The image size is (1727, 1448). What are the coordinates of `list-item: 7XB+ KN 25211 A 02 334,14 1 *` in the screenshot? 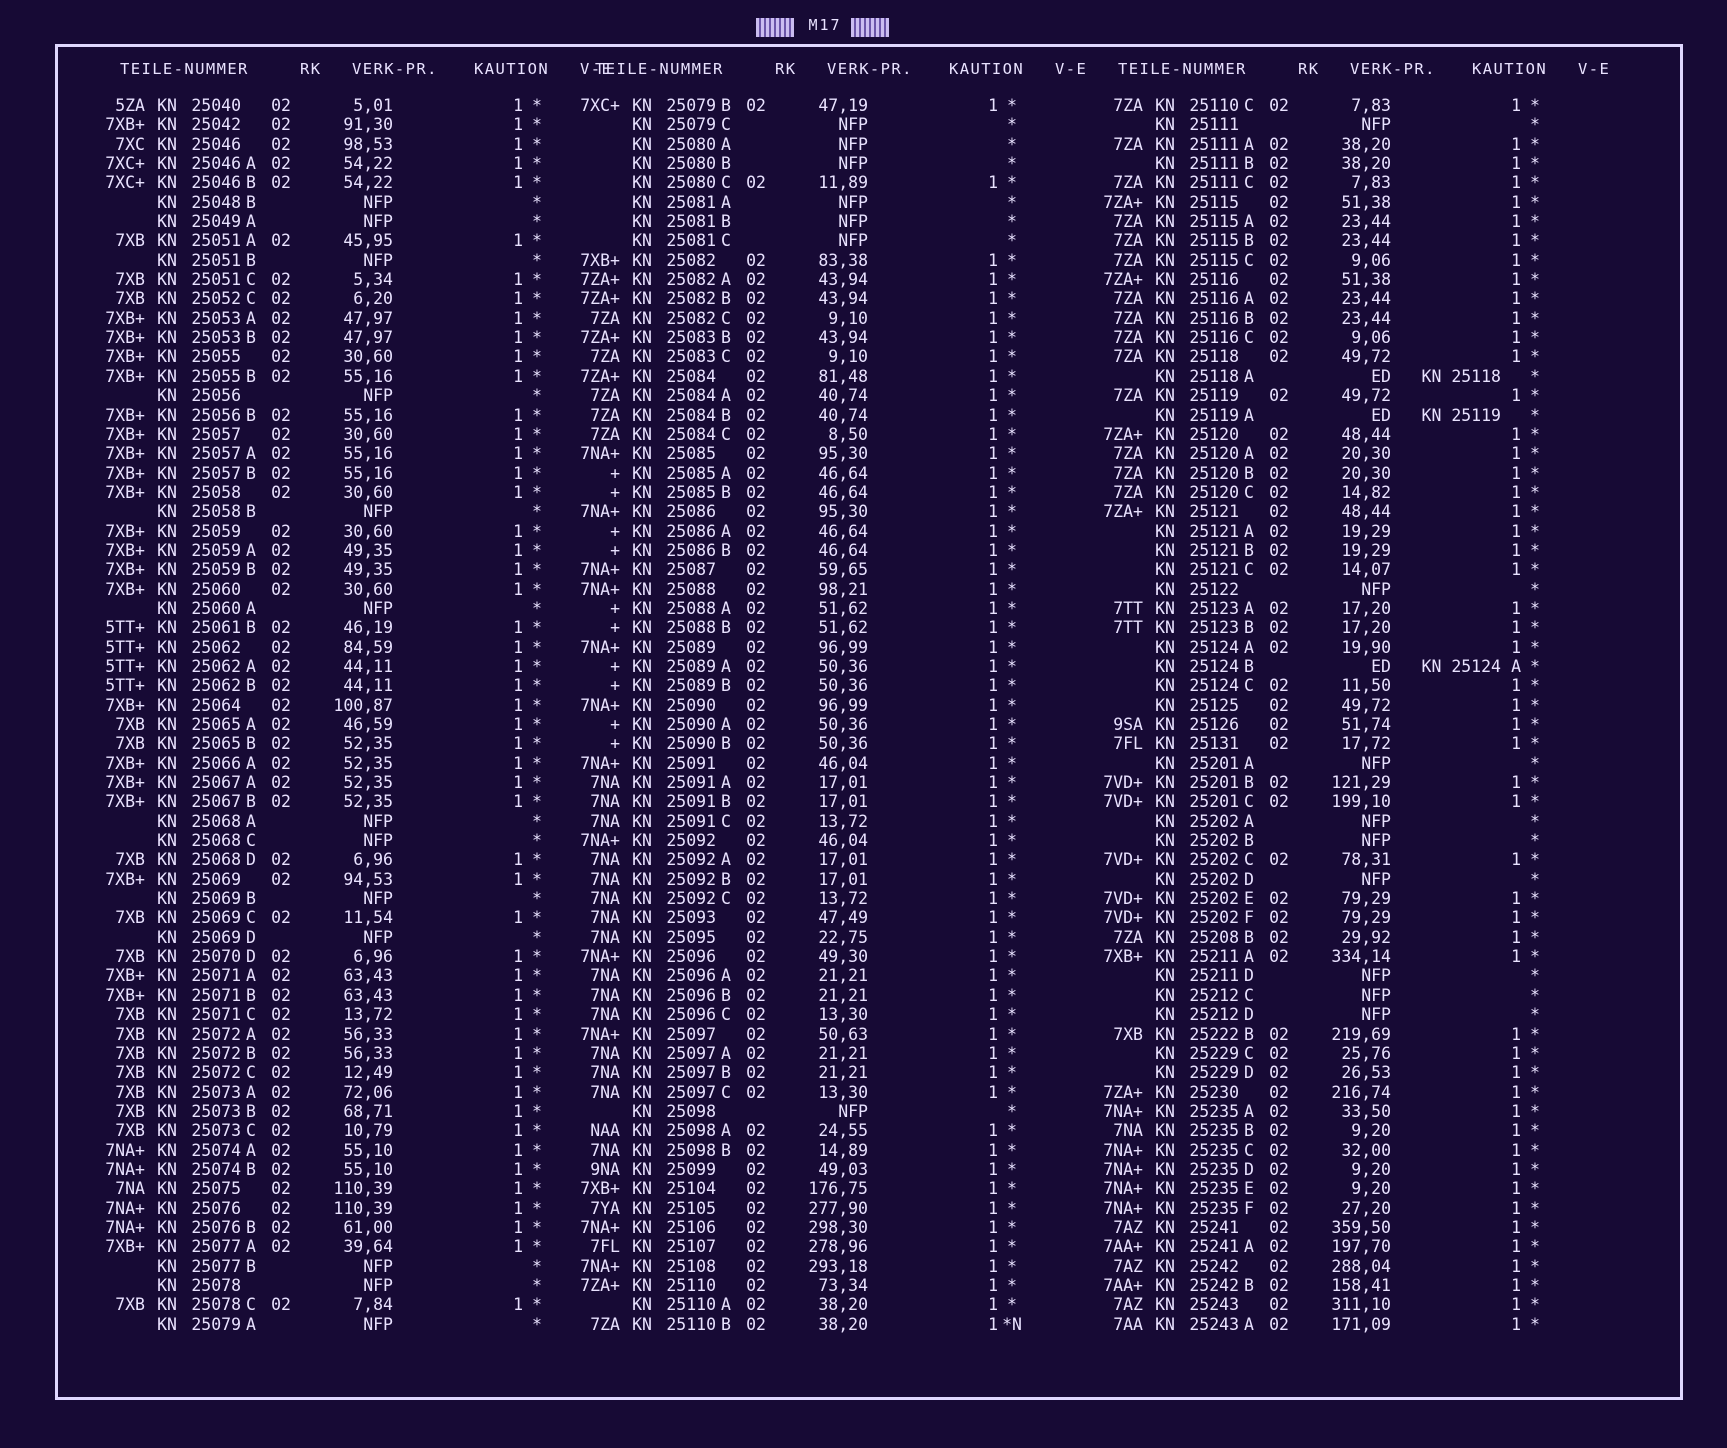 It's located at (1318, 956).